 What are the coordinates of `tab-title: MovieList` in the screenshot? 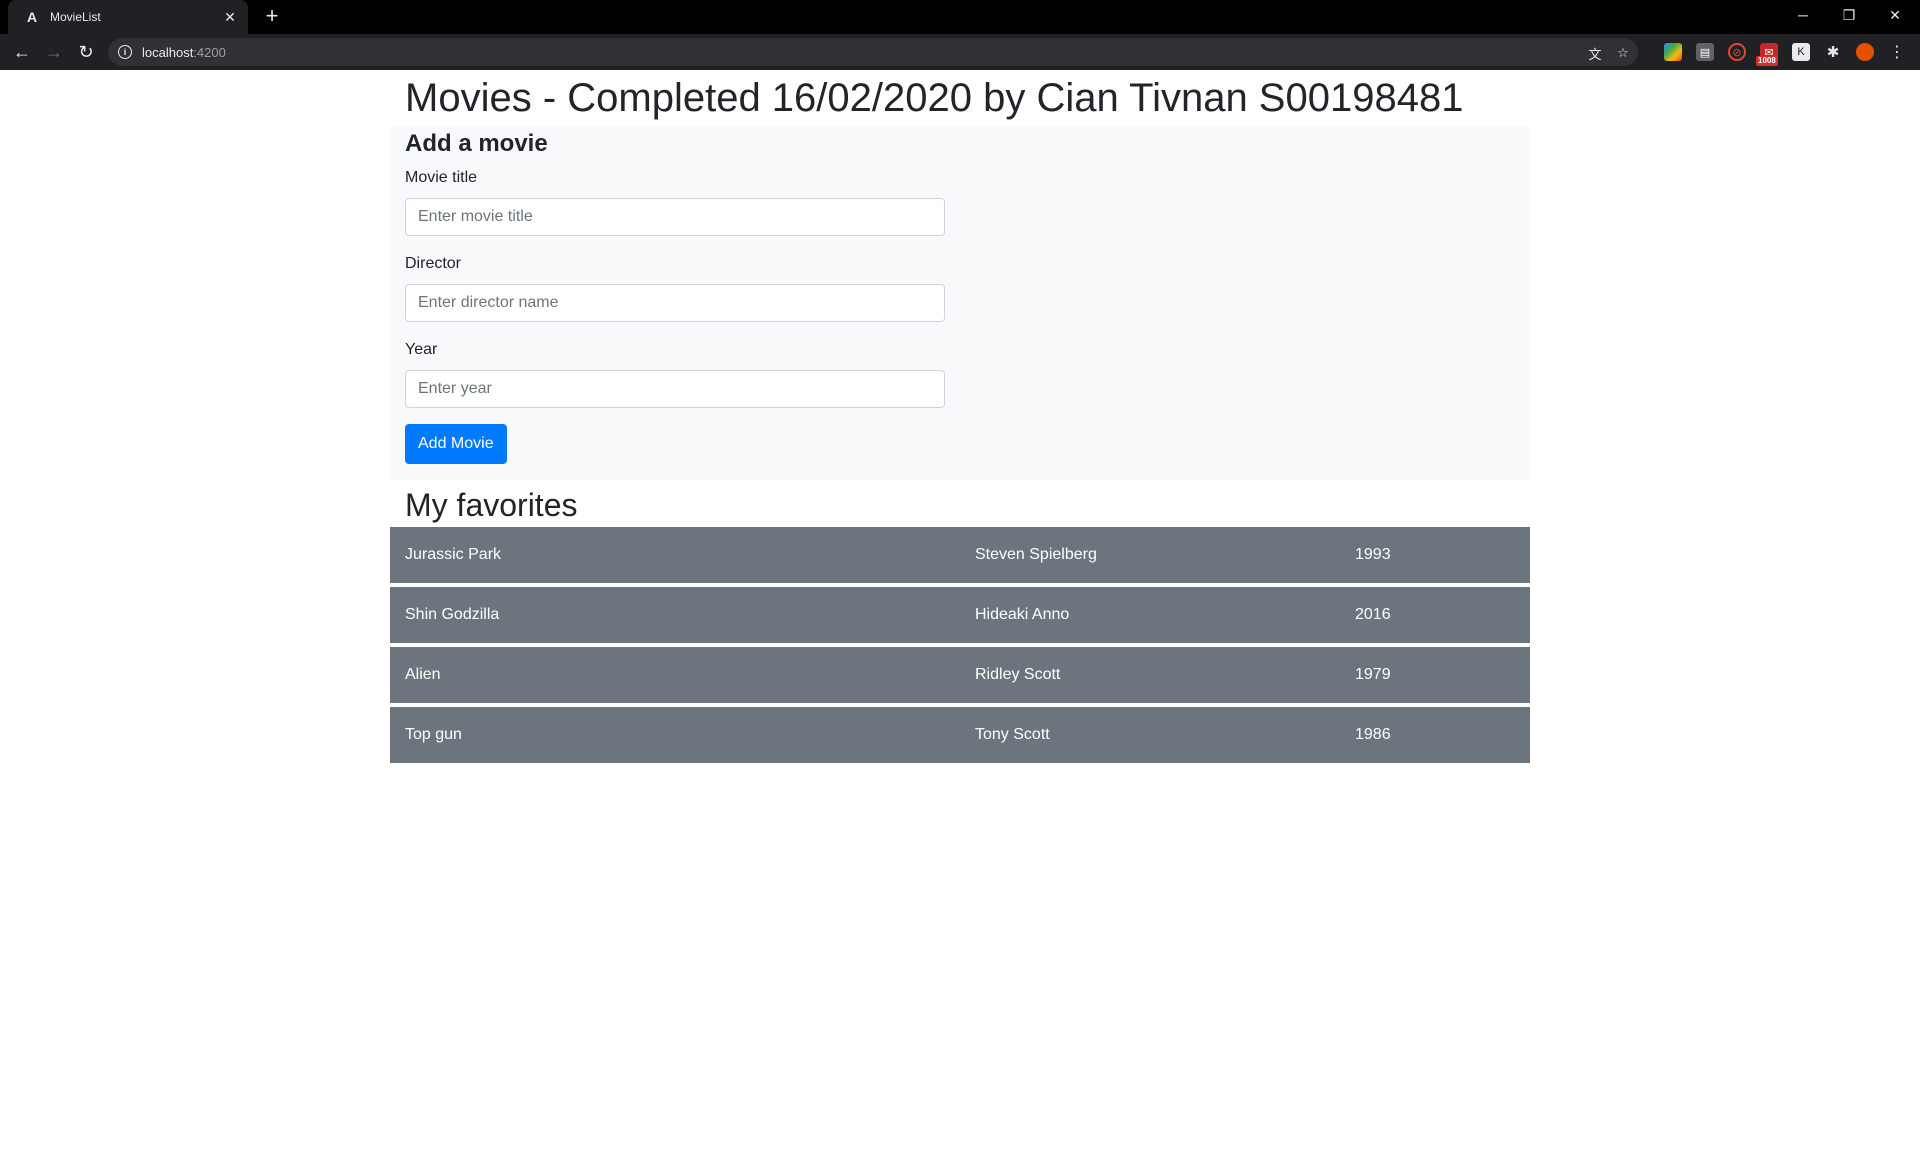 It's located at (75, 17).